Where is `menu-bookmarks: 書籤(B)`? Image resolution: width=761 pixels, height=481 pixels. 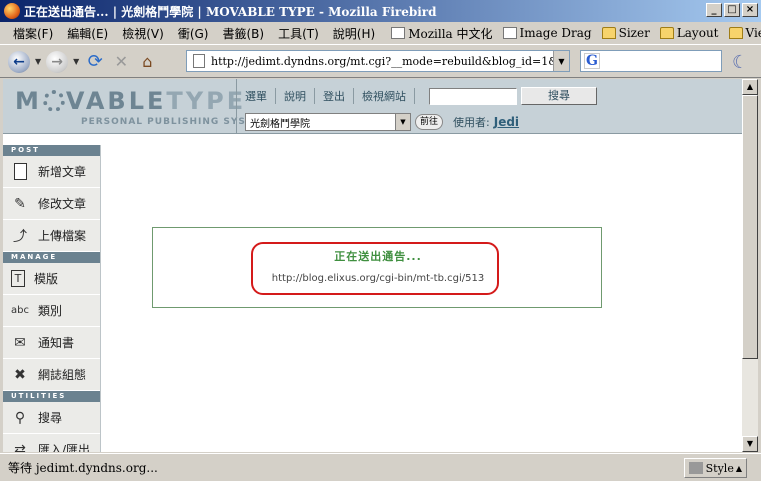
menu-bookmarks: 書籤(B) is located at coordinates (243, 33).